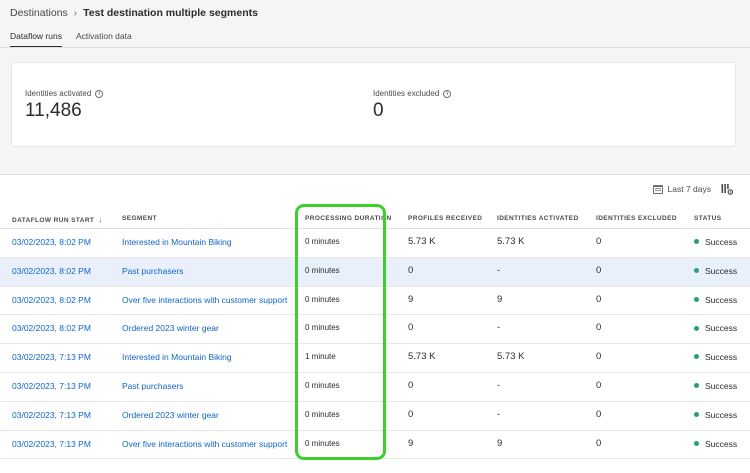 The height and width of the screenshot is (473, 750). I want to click on calendar-icon, so click(657, 189).